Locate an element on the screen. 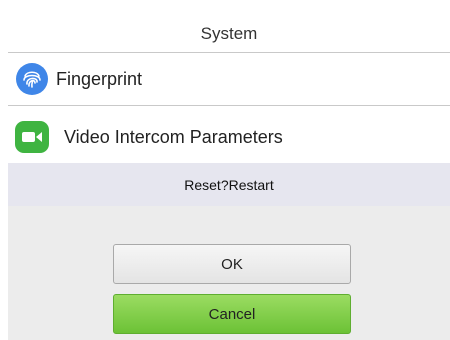 This screenshot has height=340, width=450. fingerprint-icon is located at coordinates (32, 79).